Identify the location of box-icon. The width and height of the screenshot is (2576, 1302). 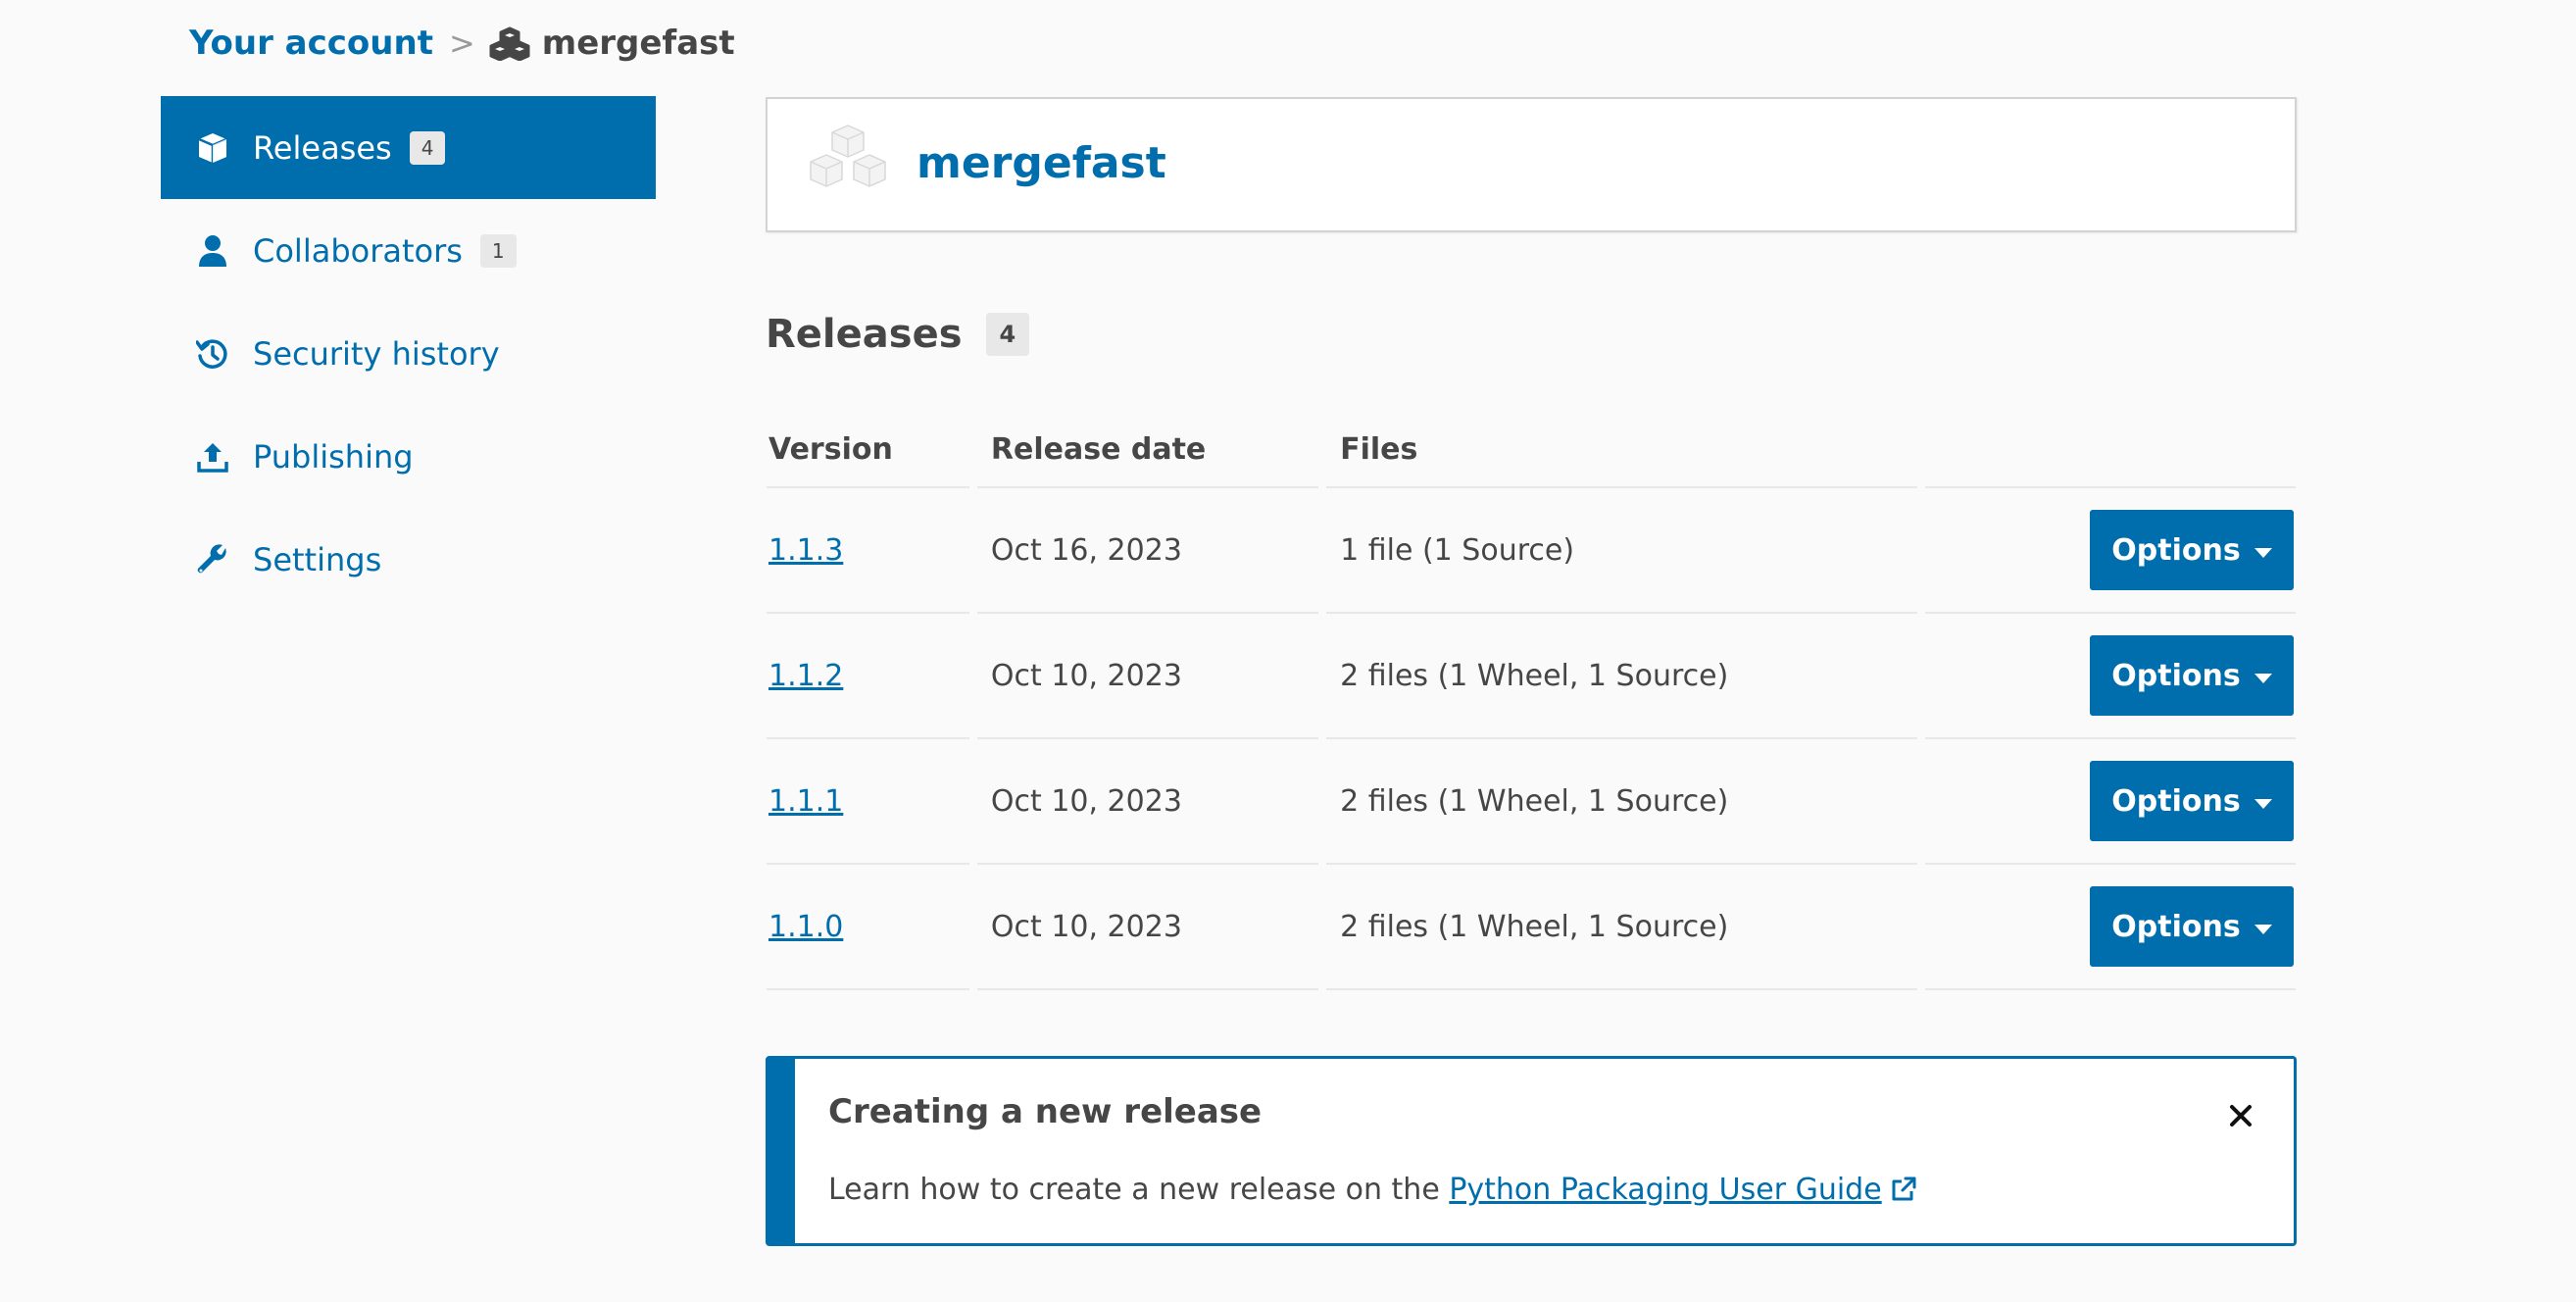
(212, 148).